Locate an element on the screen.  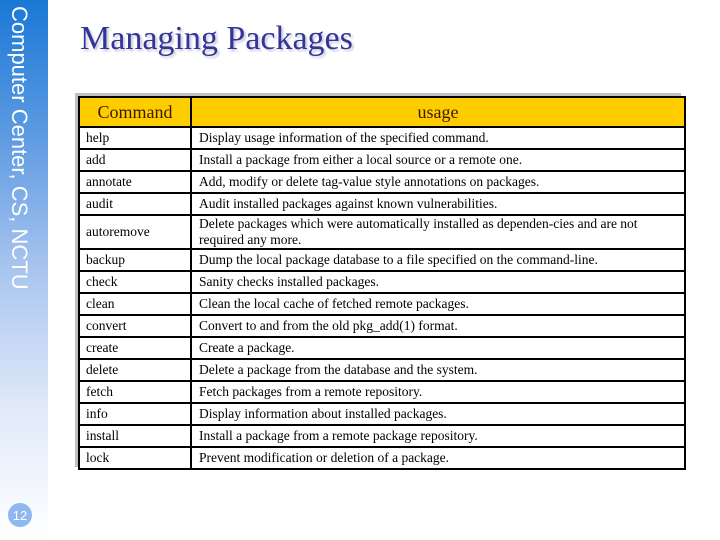
sidebar-label: Computer Center, CS, NCTU is located at coordinates (19, 148).